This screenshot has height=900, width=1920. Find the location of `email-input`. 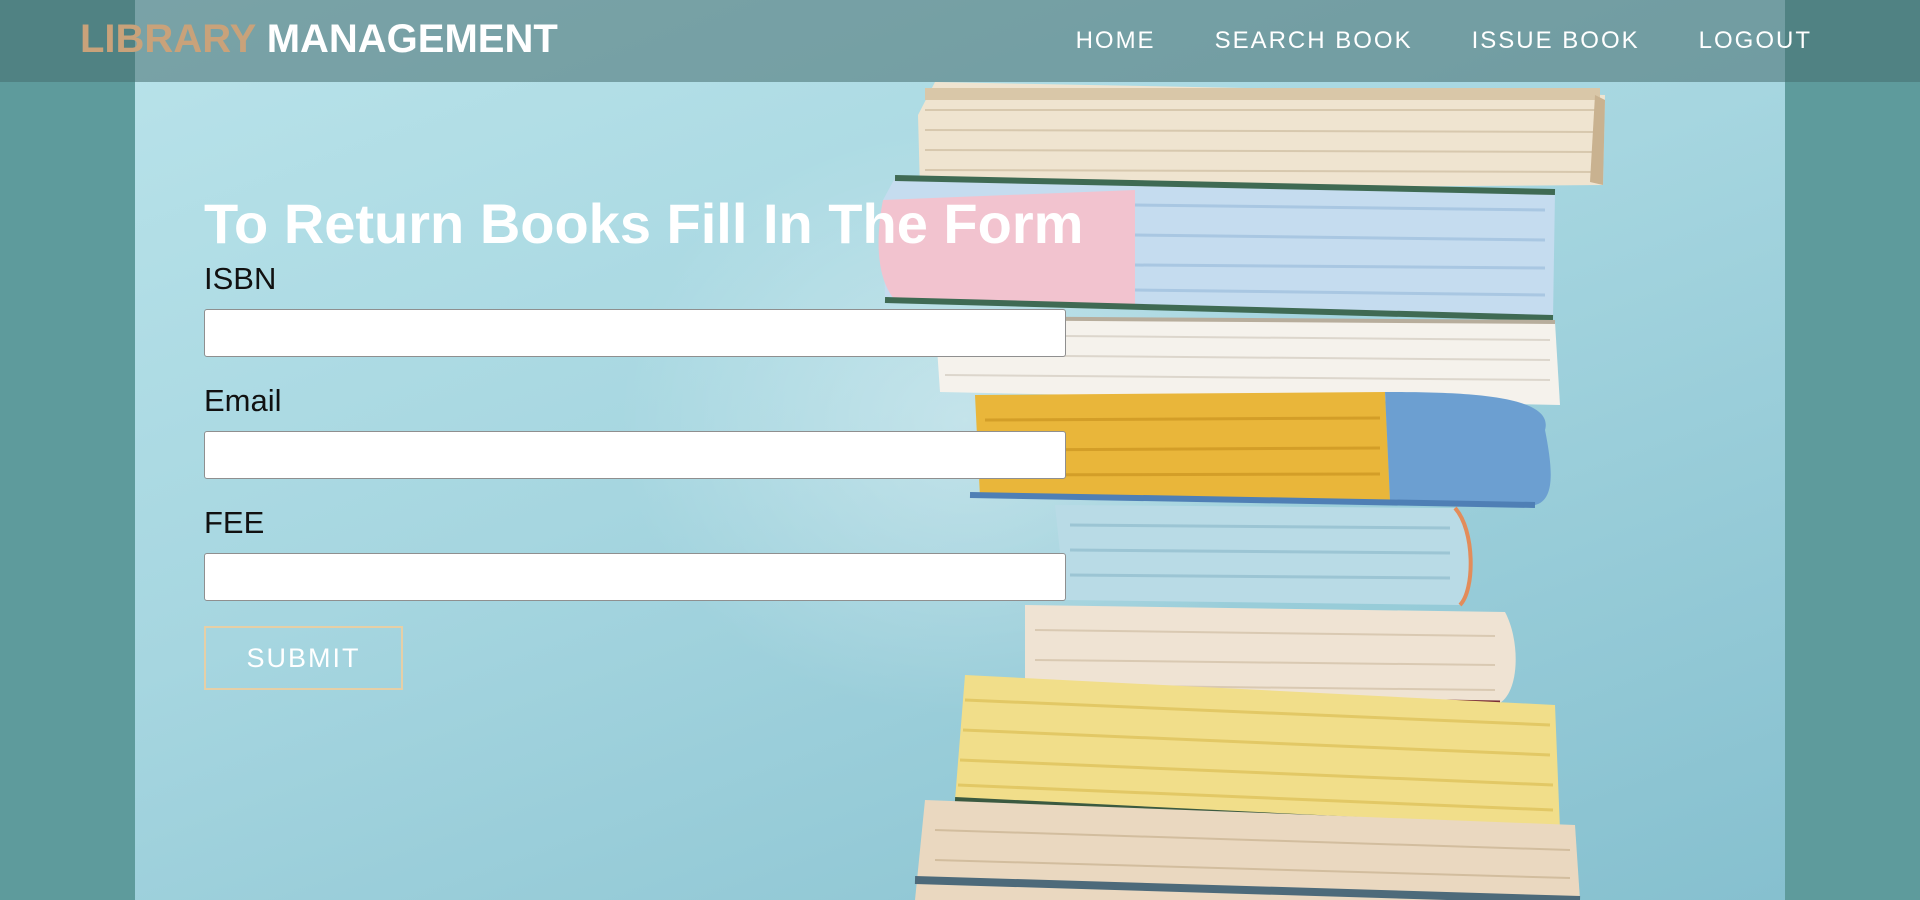

email-input is located at coordinates (635, 455).